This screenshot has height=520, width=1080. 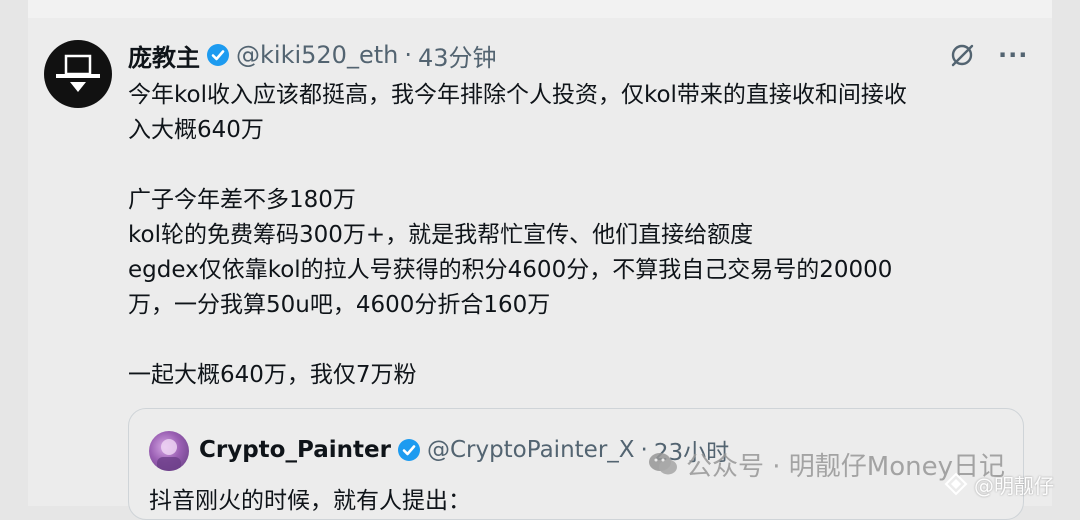 What do you see at coordinates (339, 305) in the screenshot?
I see `tweet-text-line: 万，一分我算50u吧，4600分折合160万` at bounding box center [339, 305].